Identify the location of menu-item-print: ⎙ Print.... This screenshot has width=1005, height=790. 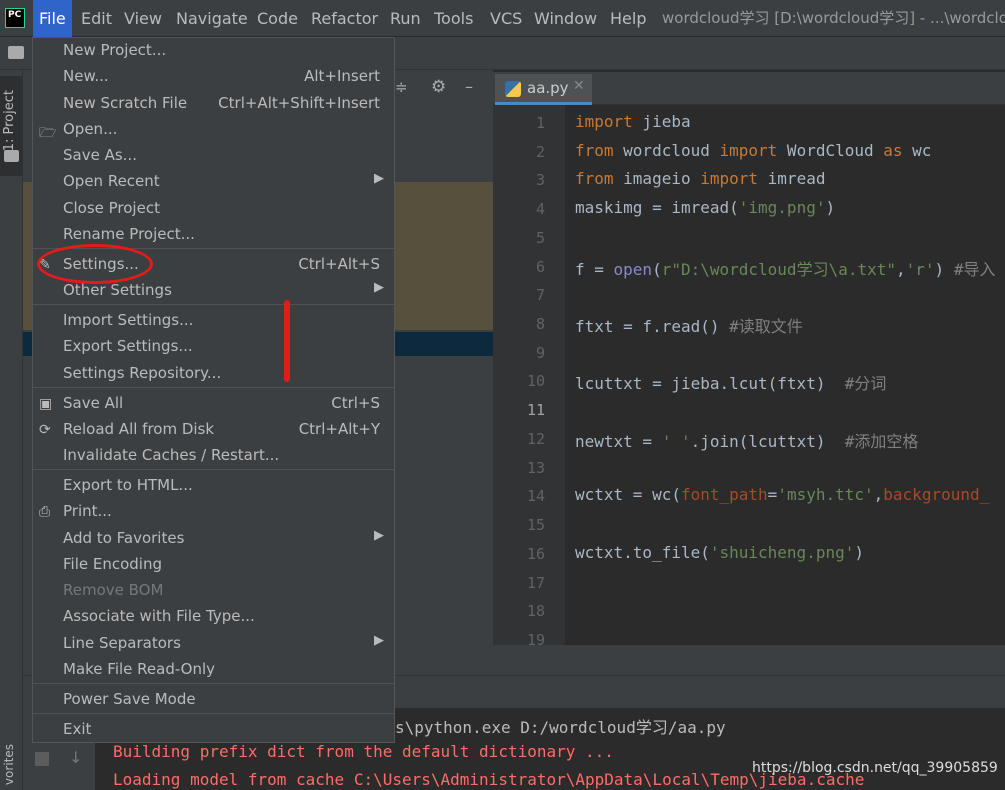
(213, 512).